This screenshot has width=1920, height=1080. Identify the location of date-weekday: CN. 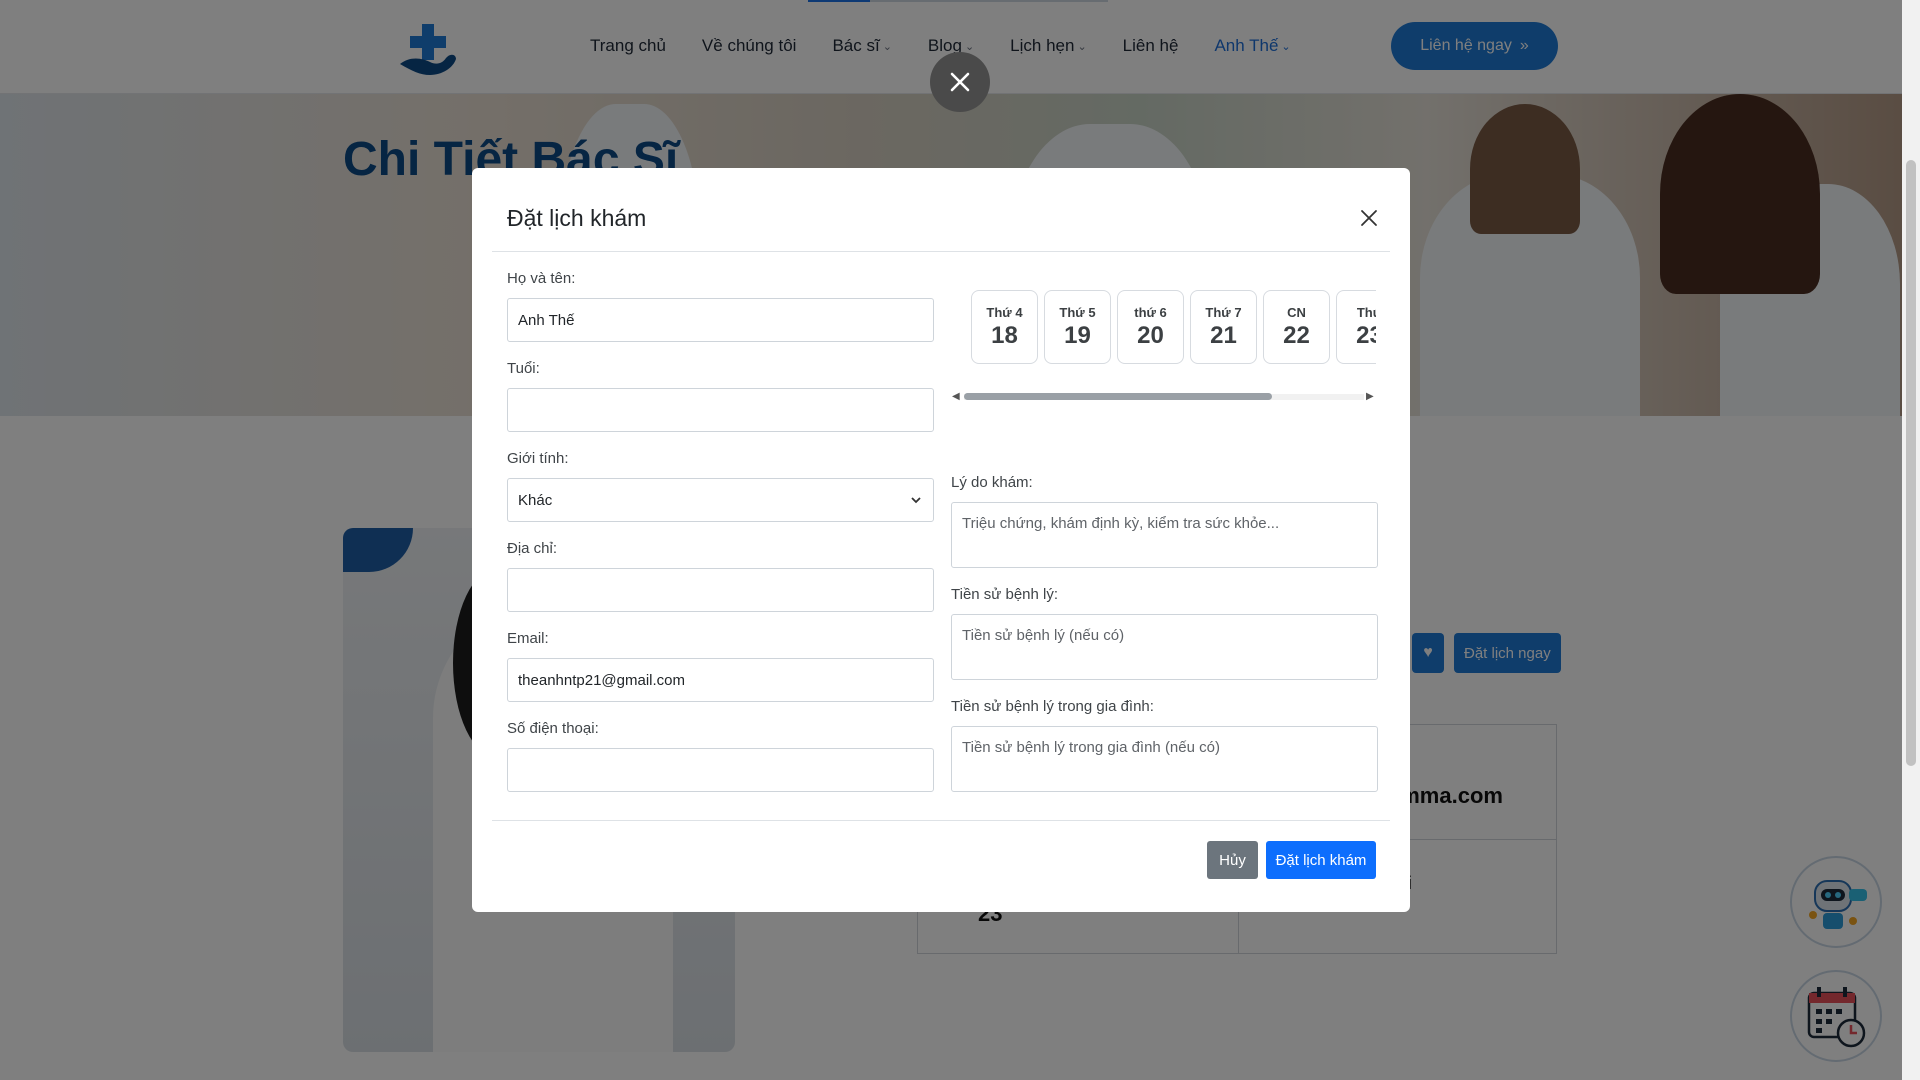
(1296, 312).